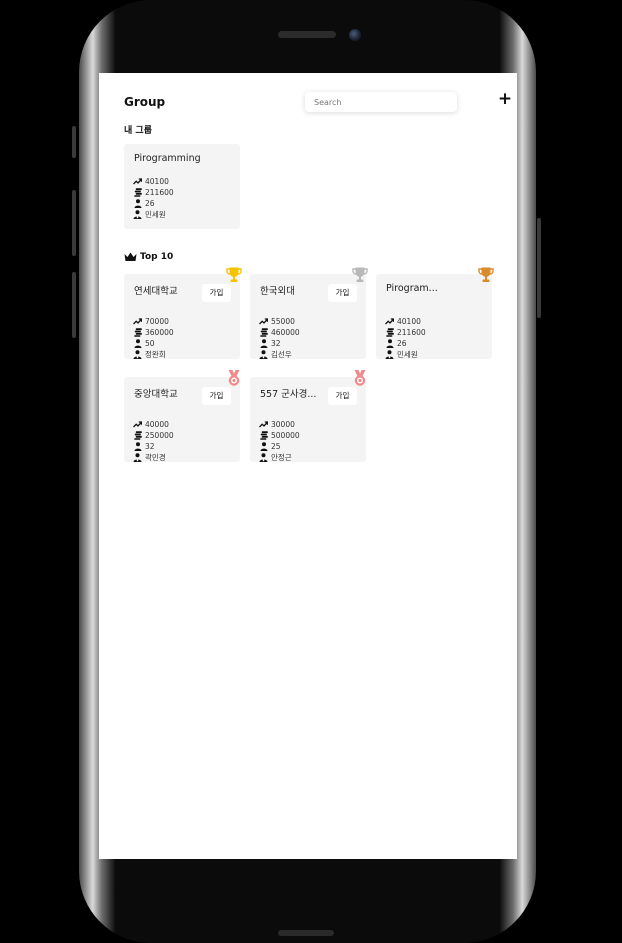 Image resolution: width=622 pixels, height=943 pixels. What do you see at coordinates (159, 332) in the screenshot?
I see `total-value: 360000` at bounding box center [159, 332].